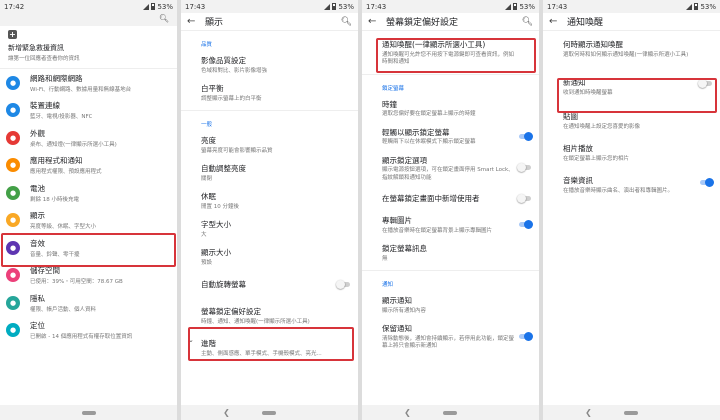 This screenshot has height=420, width=720. What do you see at coordinates (88, 166) in the screenshot?
I see `settings-item: ● 應用程式和通知 應用程式權限、預設應用程式` at bounding box center [88, 166].